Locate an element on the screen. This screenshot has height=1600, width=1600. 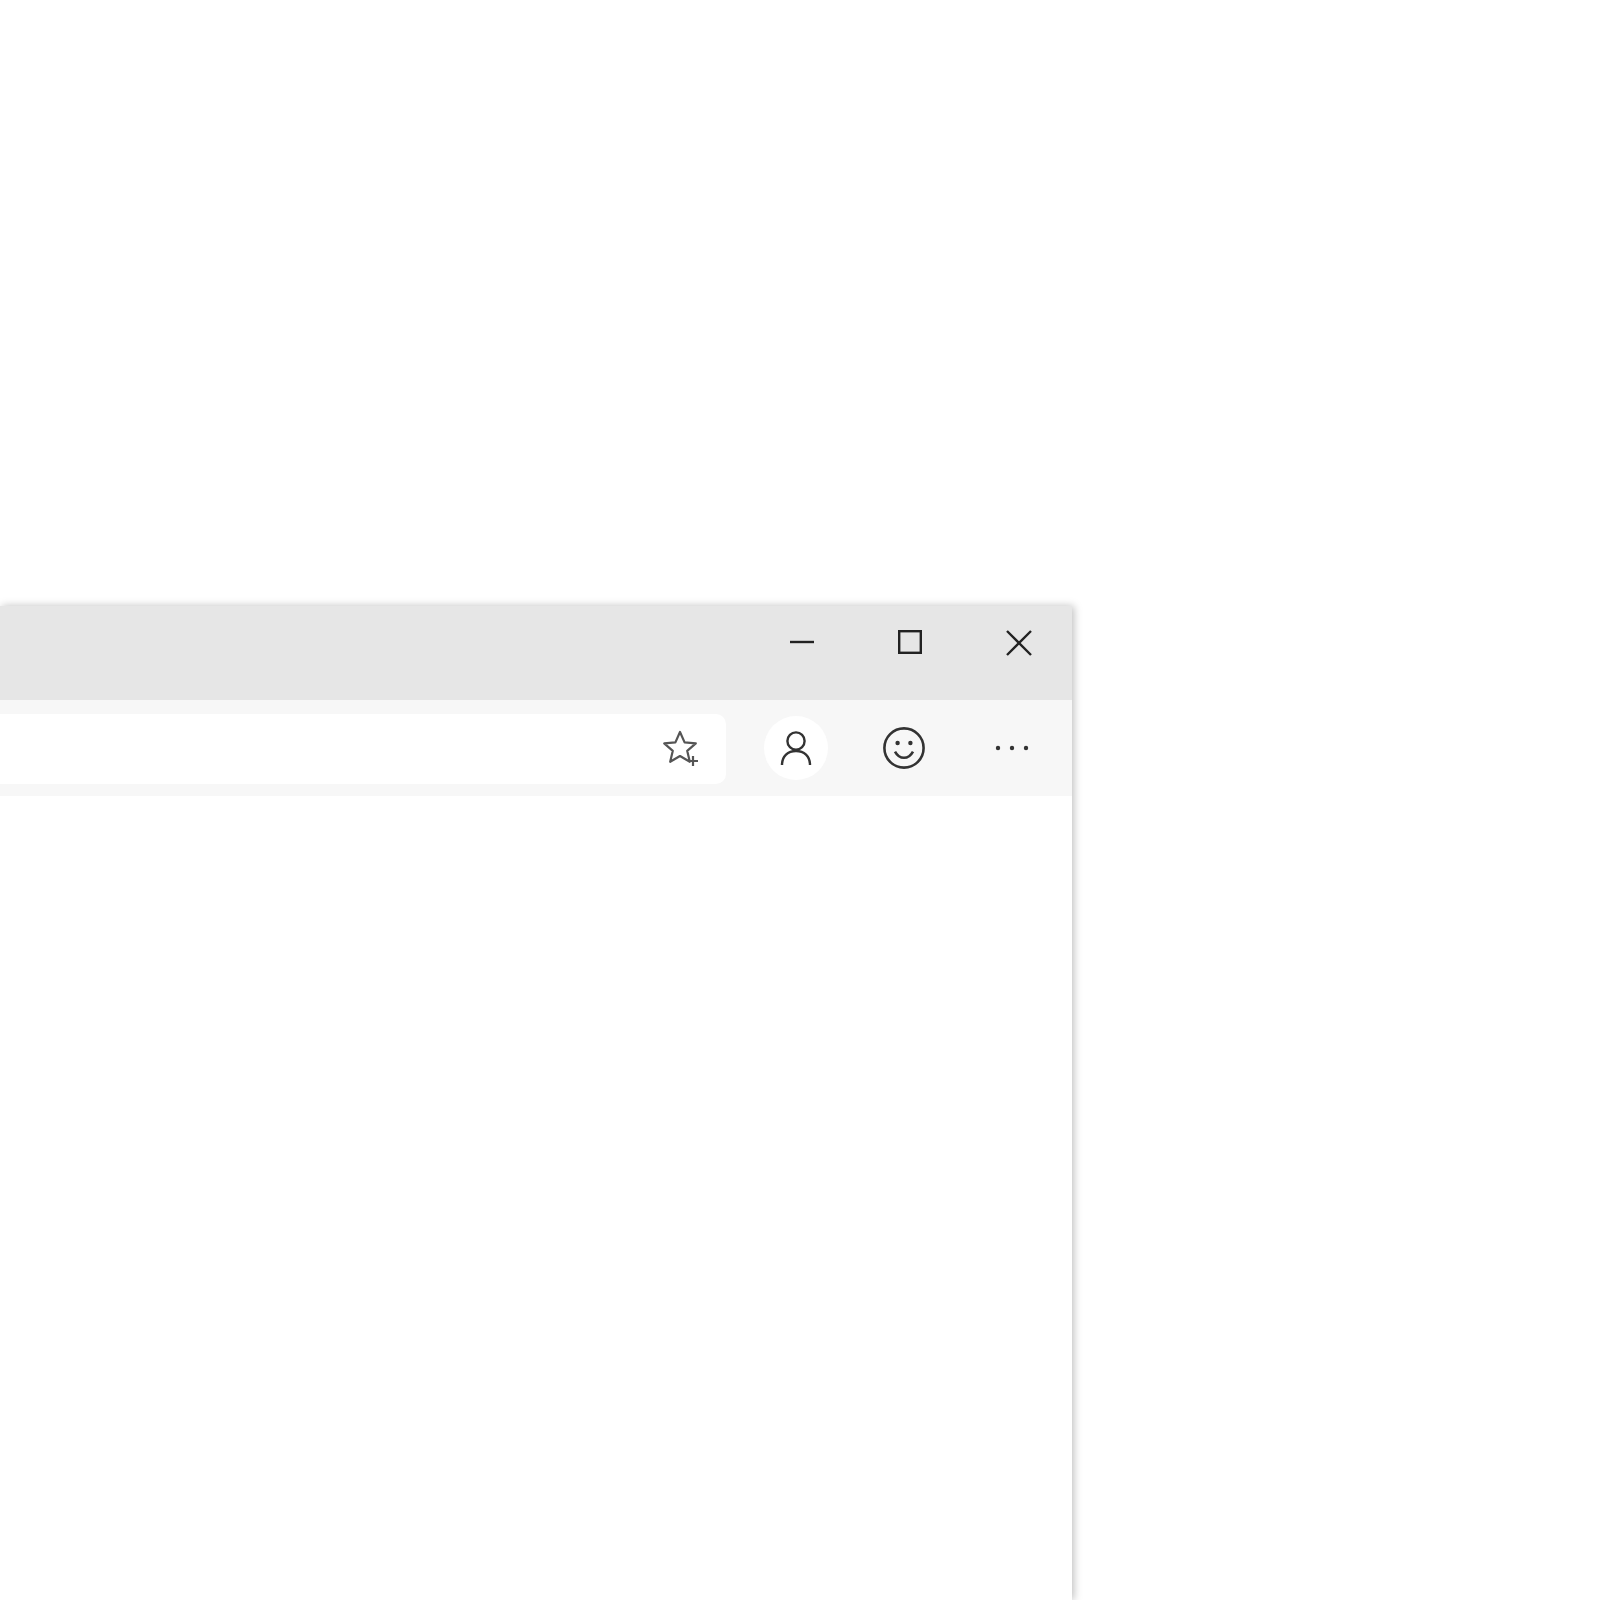
smiley-icon is located at coordinates (904, 748).